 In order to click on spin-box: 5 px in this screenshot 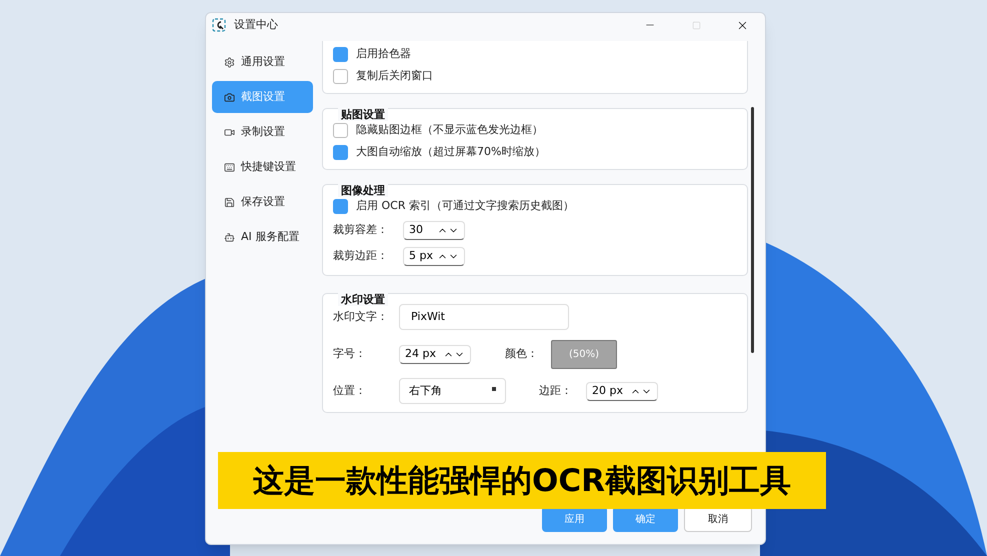, I will do `click(434, 256)`.